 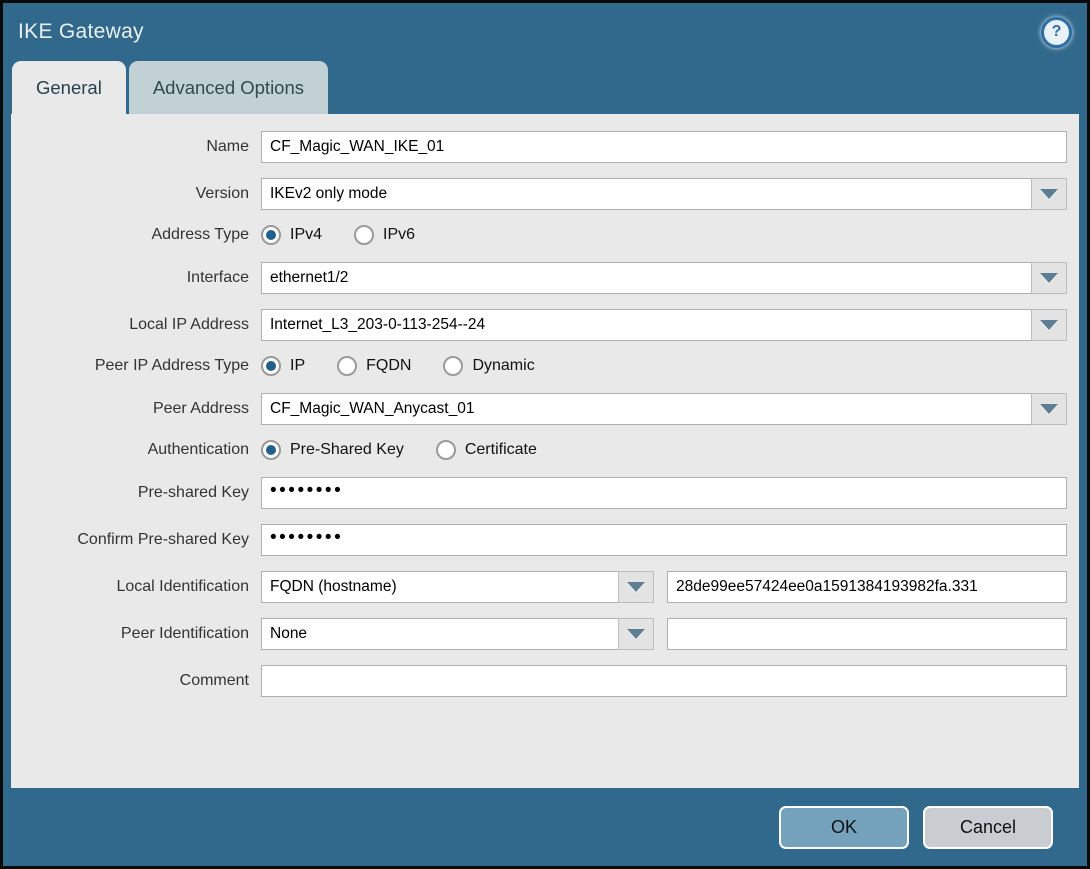 I want to click on confirm-pre-shared-key-input: ••••••••, so click(x=664, y=540).